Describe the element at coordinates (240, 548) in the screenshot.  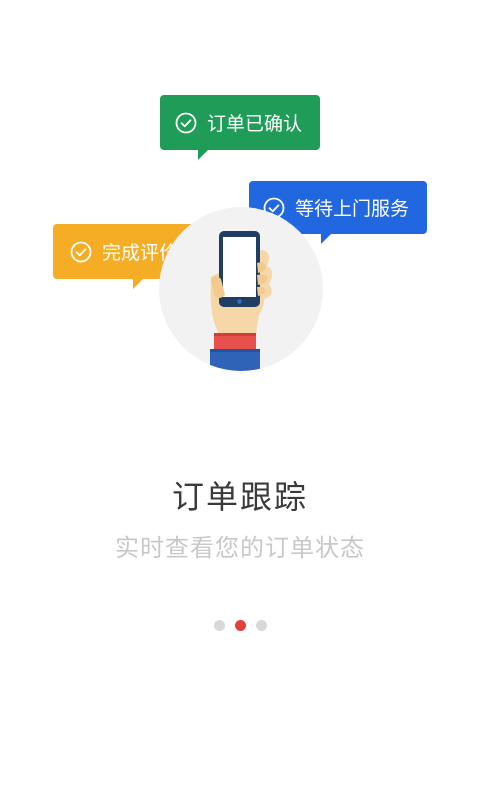
I see `page-subtitle: 实时查看您的订单状态` at that location.